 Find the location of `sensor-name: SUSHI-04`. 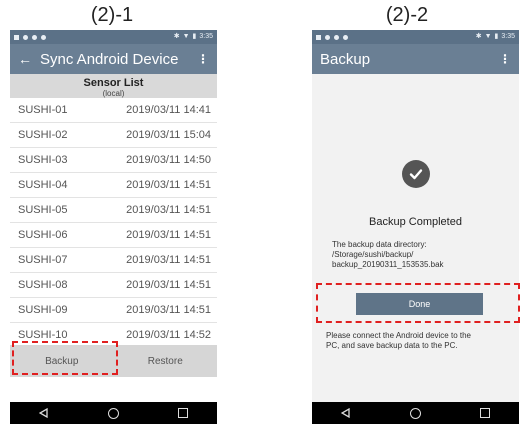

sensor-name: SUSHI-04 is located at coordinates (43, 185).